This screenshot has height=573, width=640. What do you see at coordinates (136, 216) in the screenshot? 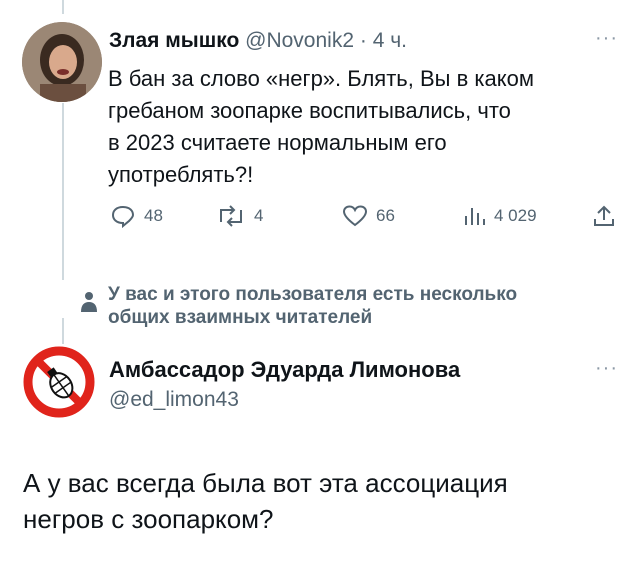
I see `reply-button: 48` at bounding box center [136, 216].